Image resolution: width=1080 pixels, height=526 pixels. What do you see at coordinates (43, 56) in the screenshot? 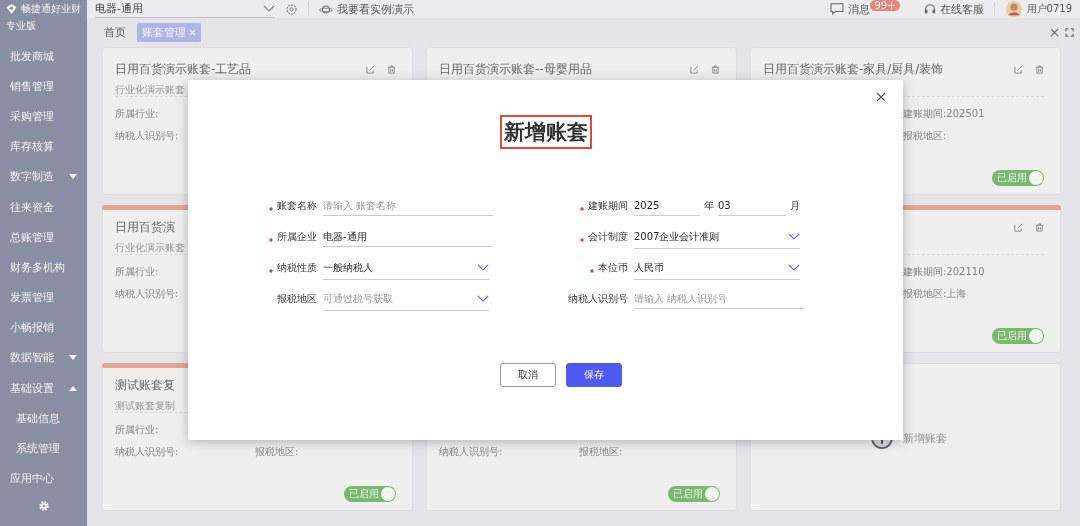
I see `sidebar-item: 批发商城` at bounding box center [43, 56].